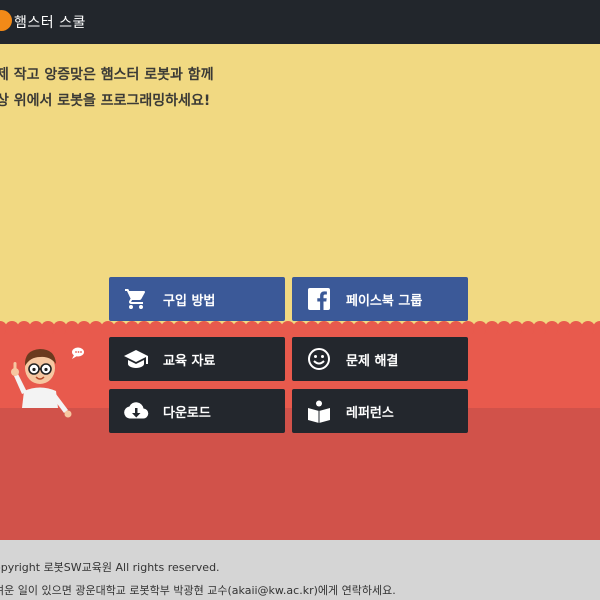  I want to click on top-nav-bar: 햄스터 스쿨, so click(300, 22).